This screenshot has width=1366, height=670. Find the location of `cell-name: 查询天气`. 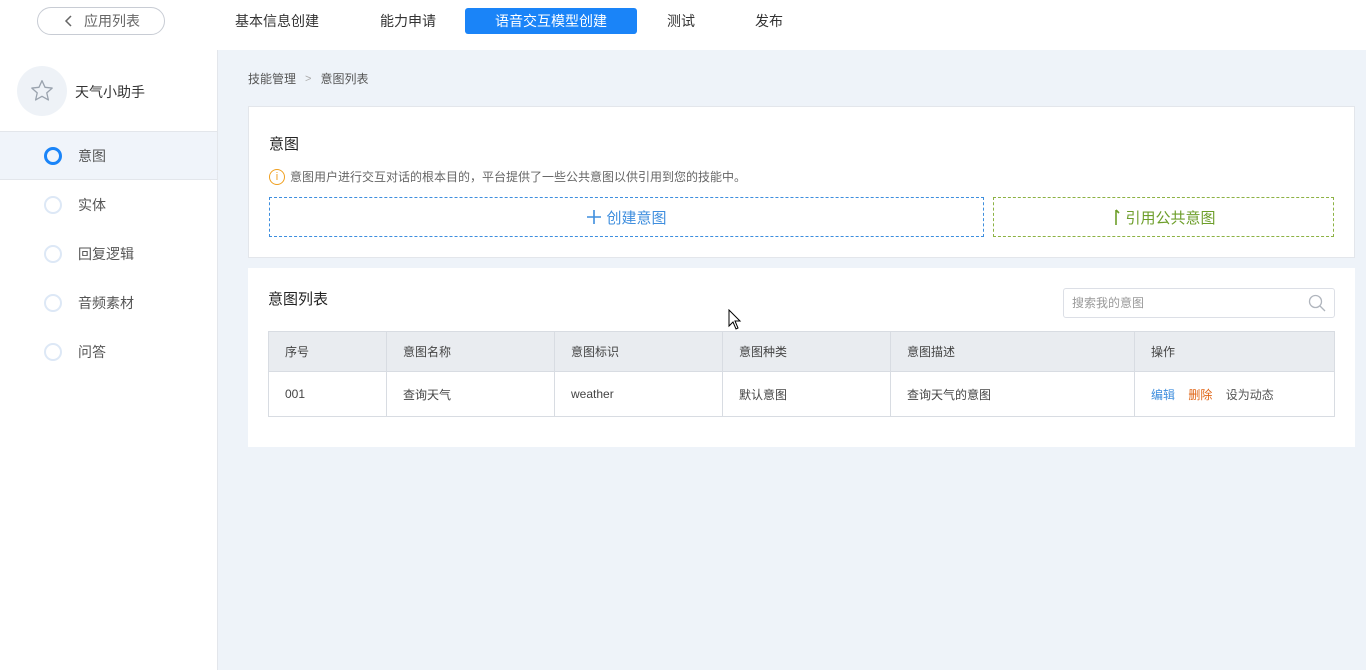

cell-name: 查询天气 is located at coordinates (470, 394).